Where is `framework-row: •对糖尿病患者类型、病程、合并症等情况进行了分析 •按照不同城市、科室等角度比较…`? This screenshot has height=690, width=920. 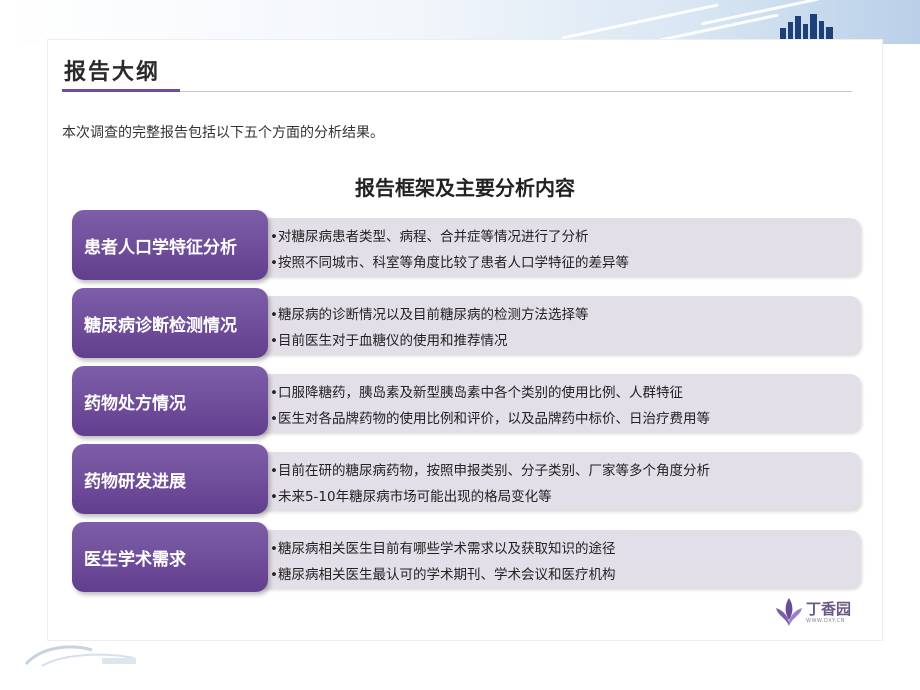 framework-row: •对糖尿病患者类型、病程、合并症等情况进行了分析 •按照不同城市、科室等角度比较… is located at coordinates (467, 246).